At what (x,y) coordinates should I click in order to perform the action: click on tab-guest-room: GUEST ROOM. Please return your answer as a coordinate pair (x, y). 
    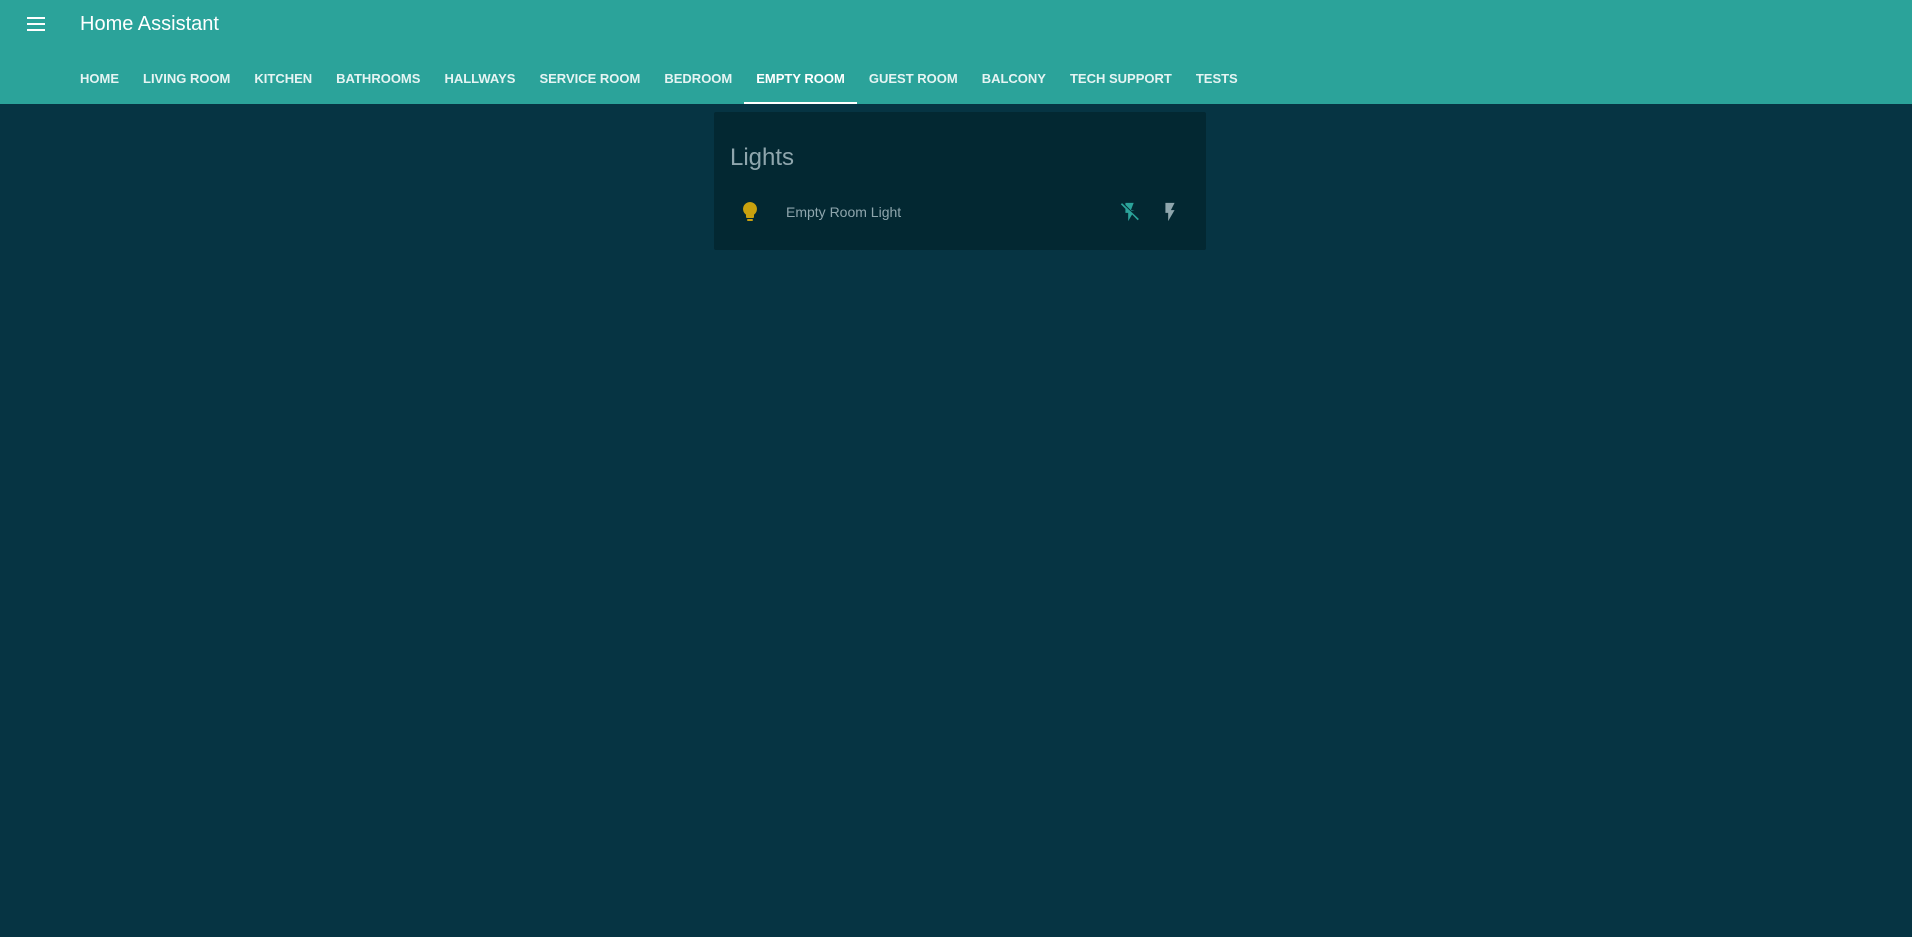
    Looking at the image, I should click on (913, 78).